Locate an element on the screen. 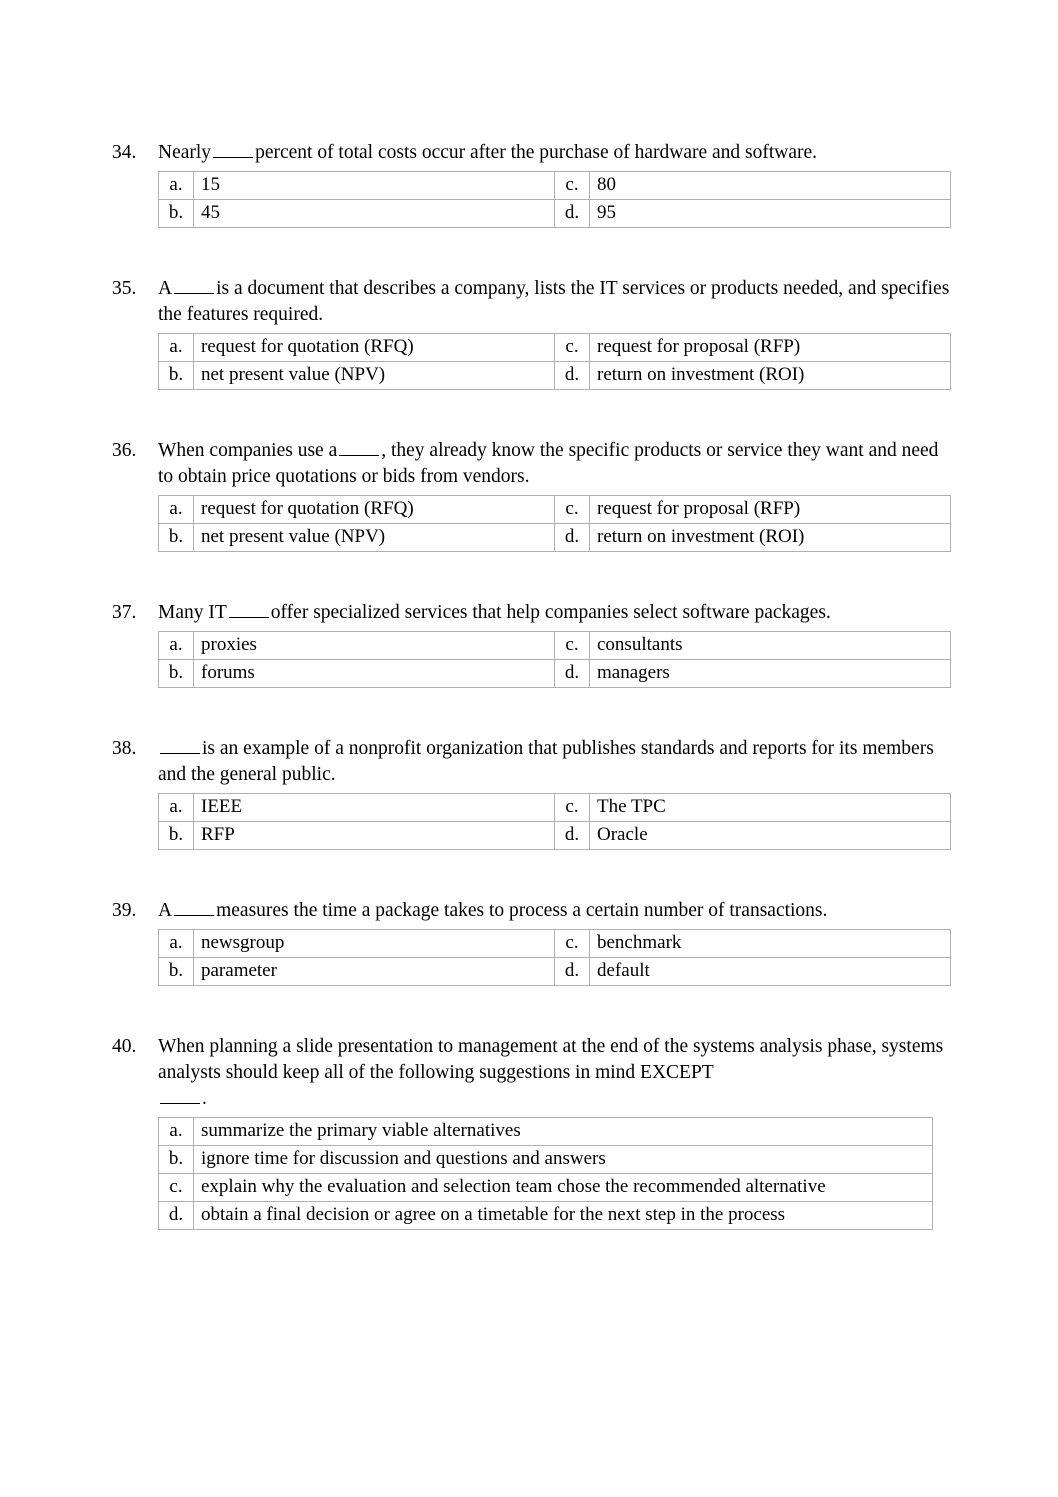  table-row: a. newsgroup c. benchmark is located at coordinates (554, 943).